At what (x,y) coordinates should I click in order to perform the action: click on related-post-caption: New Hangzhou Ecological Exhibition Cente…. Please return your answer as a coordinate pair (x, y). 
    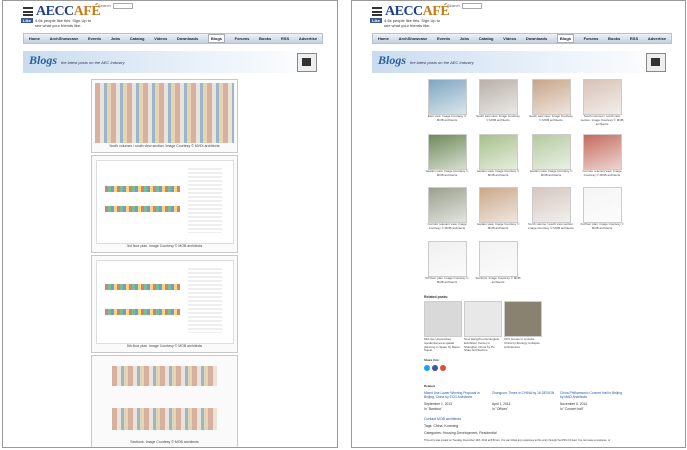
    Looking at the image, I should click on (483, 345).